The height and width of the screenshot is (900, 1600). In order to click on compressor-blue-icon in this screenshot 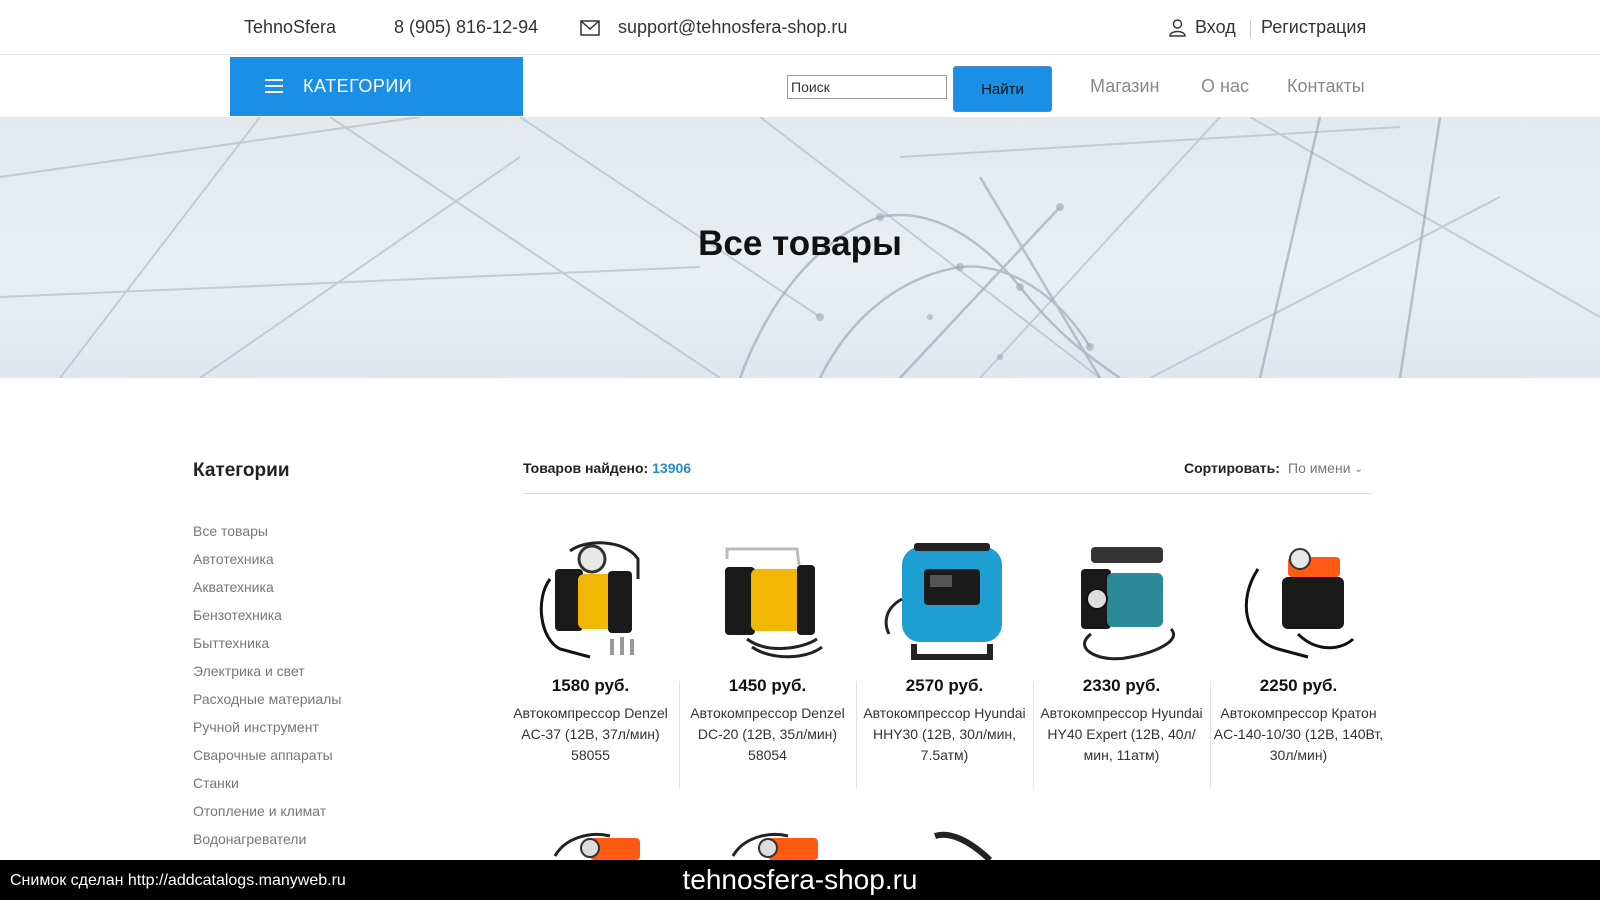, I will do `click(945, 603)`.